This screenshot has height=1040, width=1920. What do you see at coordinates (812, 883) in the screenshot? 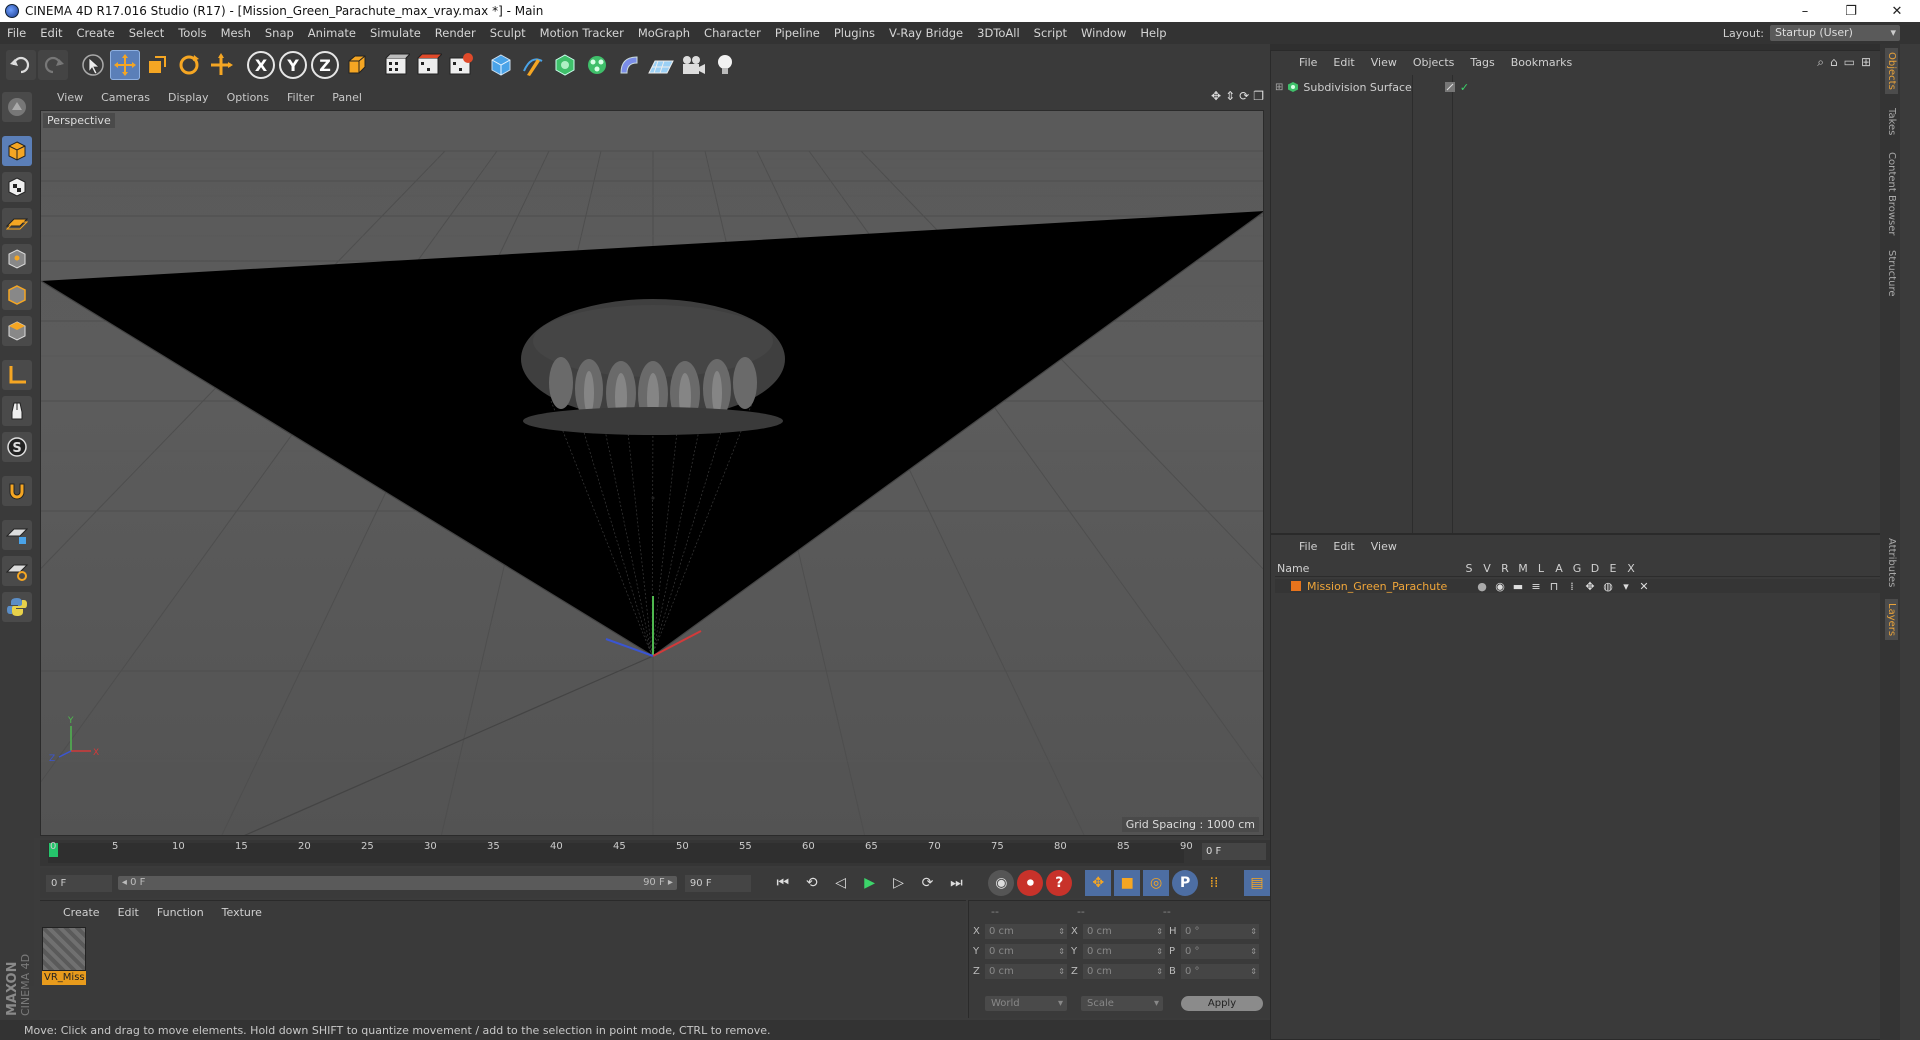
I see `previous-keyframe-icon: ⟲` at bounding box center [812, 883].